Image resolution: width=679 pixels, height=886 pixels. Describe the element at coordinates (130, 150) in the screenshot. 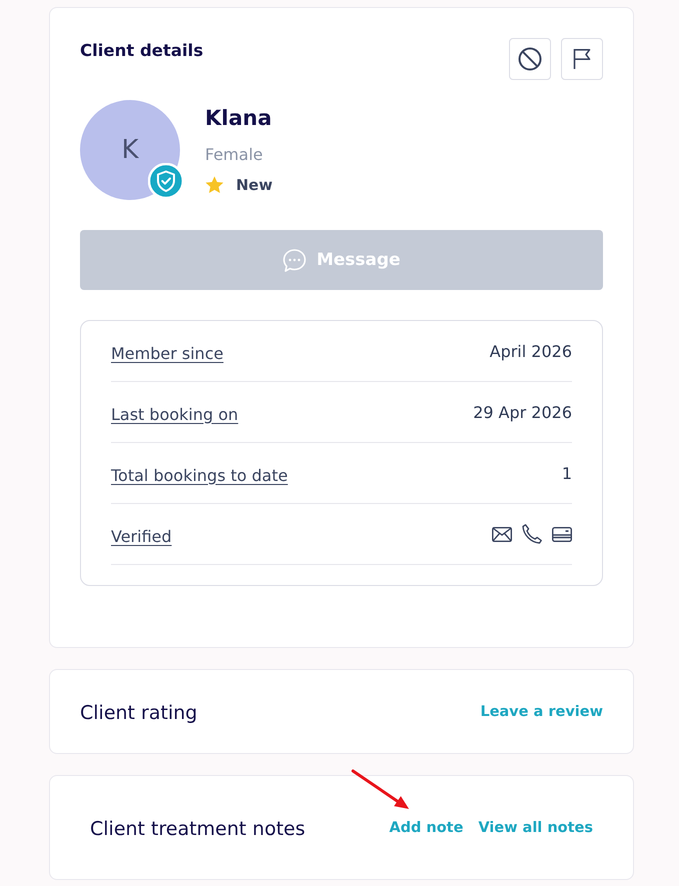

I see `avatar: K` at that location.